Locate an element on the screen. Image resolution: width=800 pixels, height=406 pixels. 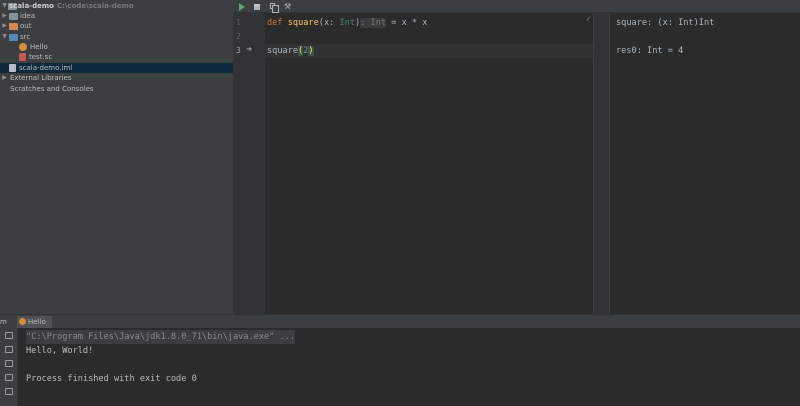
trash-icon is located at coordinates (257, 7).